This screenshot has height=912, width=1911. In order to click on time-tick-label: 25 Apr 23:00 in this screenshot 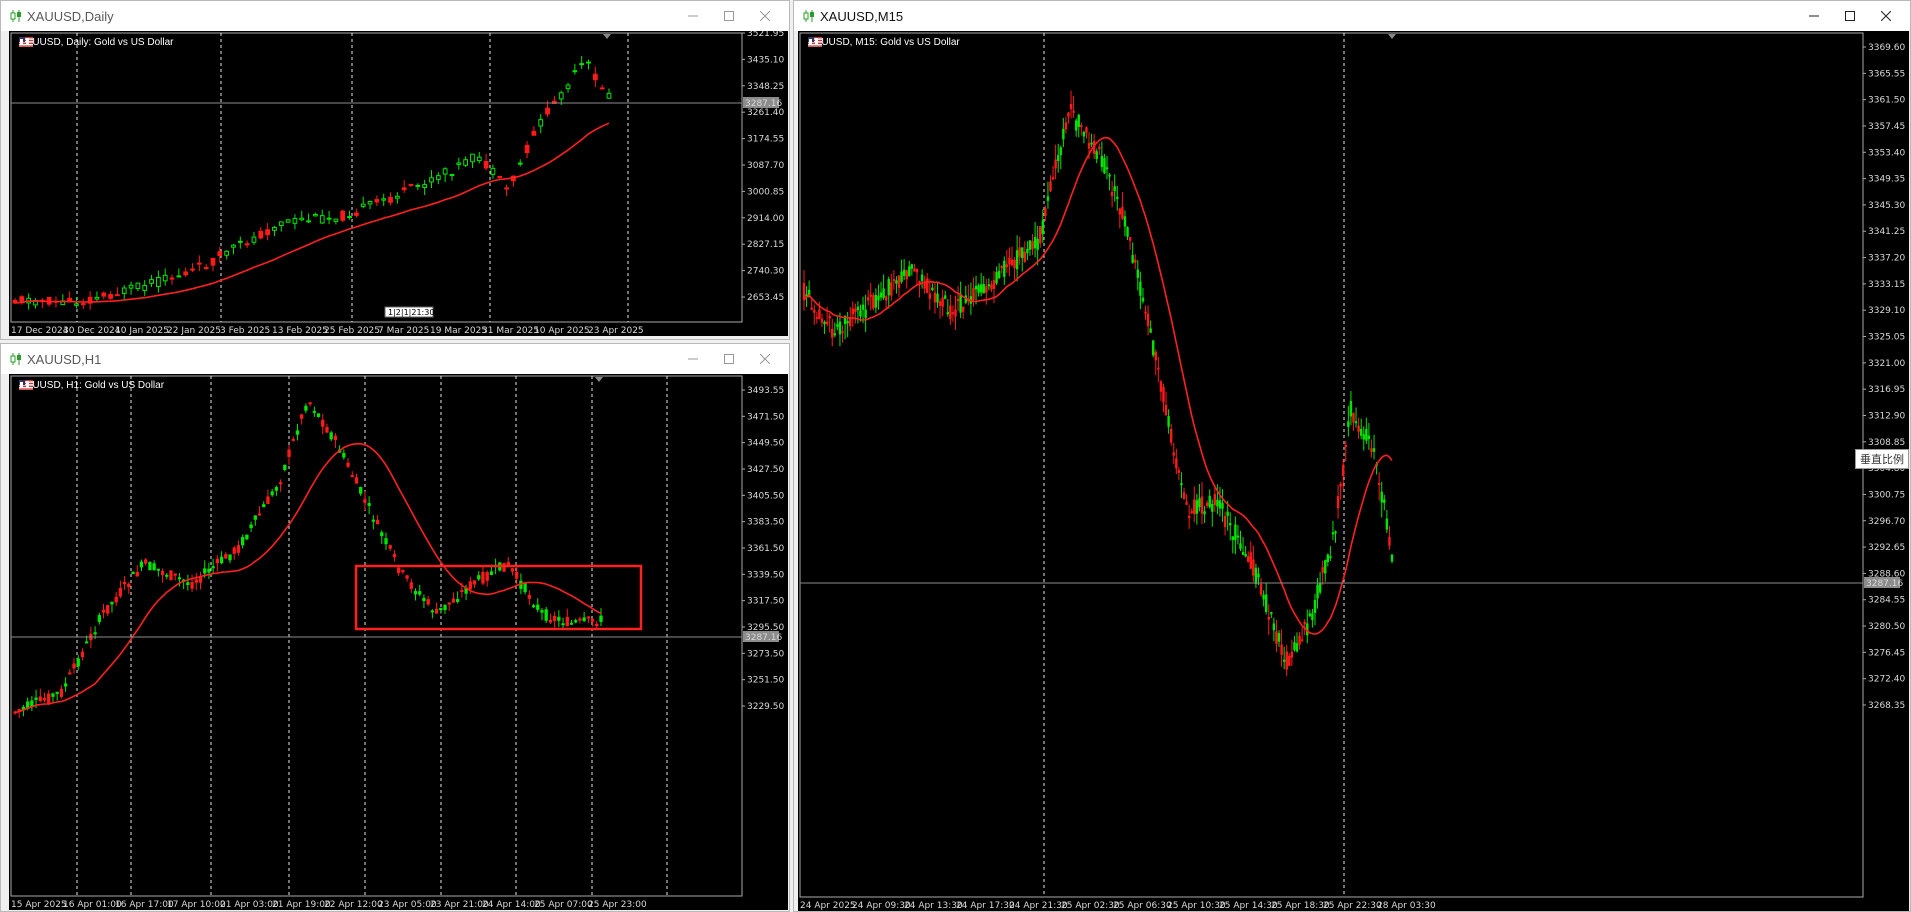, I will do `click(617, 905)`.